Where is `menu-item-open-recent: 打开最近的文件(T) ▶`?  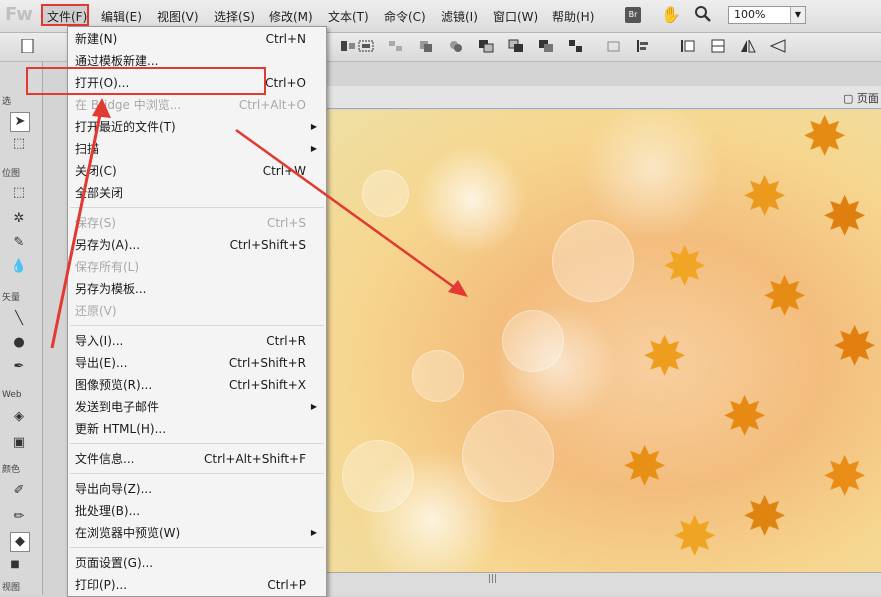
menu-item-open-recent: 打开最近的文件(T) ▶ is located at coordinates (197, 127).